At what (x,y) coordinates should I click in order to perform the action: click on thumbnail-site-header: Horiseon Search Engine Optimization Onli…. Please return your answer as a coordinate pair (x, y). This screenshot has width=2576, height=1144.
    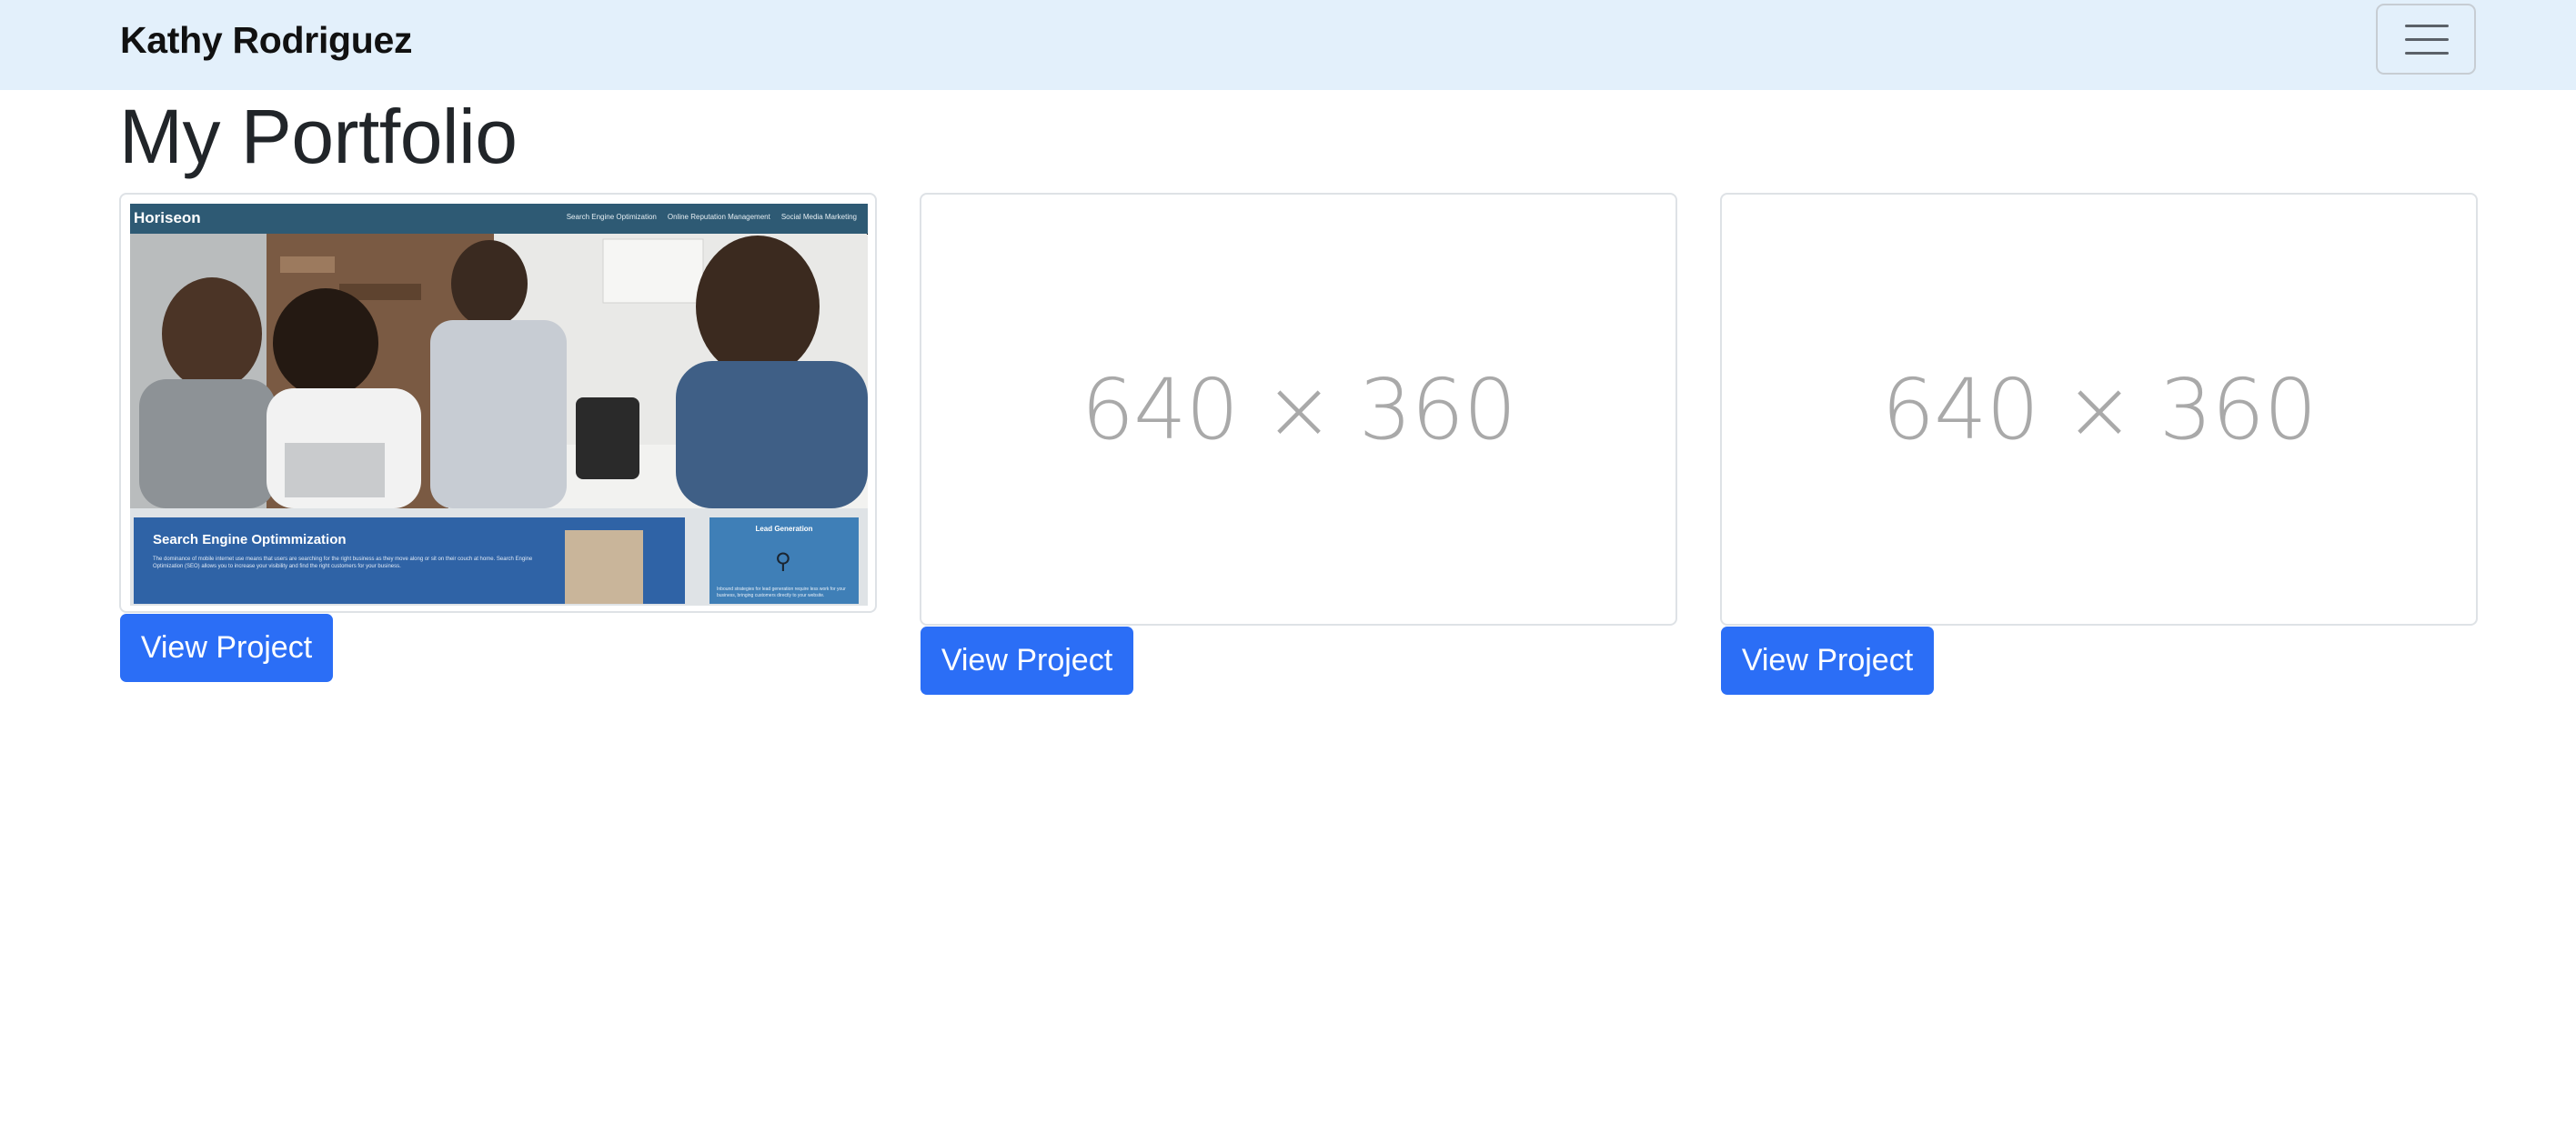
    Looking at the image, I should click on (499, 219).